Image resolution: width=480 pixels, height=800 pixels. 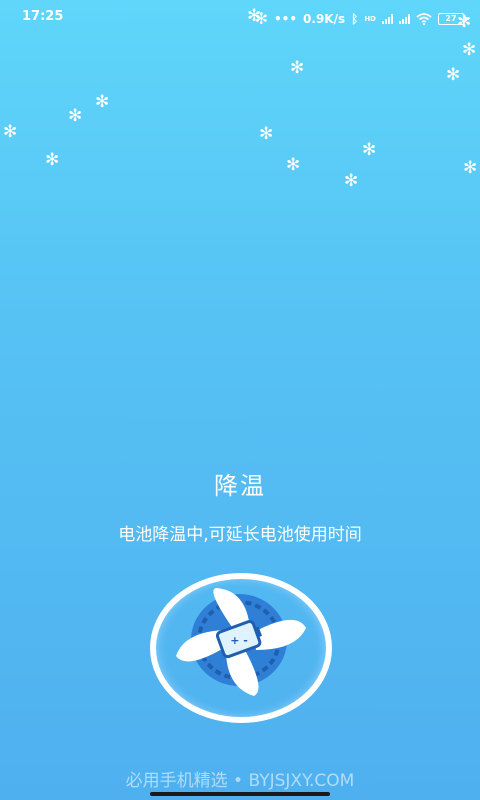 I want to click on status-bar: 17:25 ✻ ••• 0.9K/s ᛒ HD 27, so click(x=240, y=17).